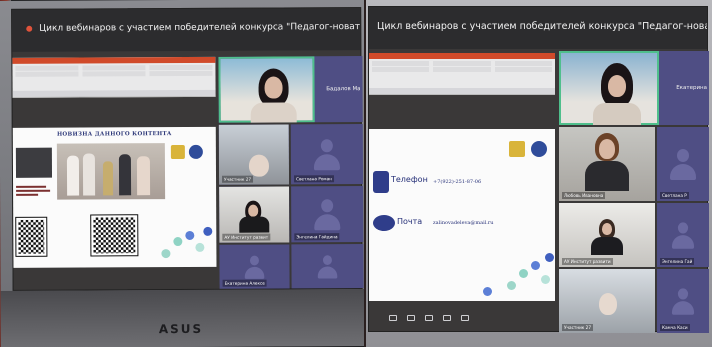 The height and width of the screenshot is (347, 712). Describe the element at coordinates (182, 318) in the screenshot. I see `laptop-bezel` at that location.